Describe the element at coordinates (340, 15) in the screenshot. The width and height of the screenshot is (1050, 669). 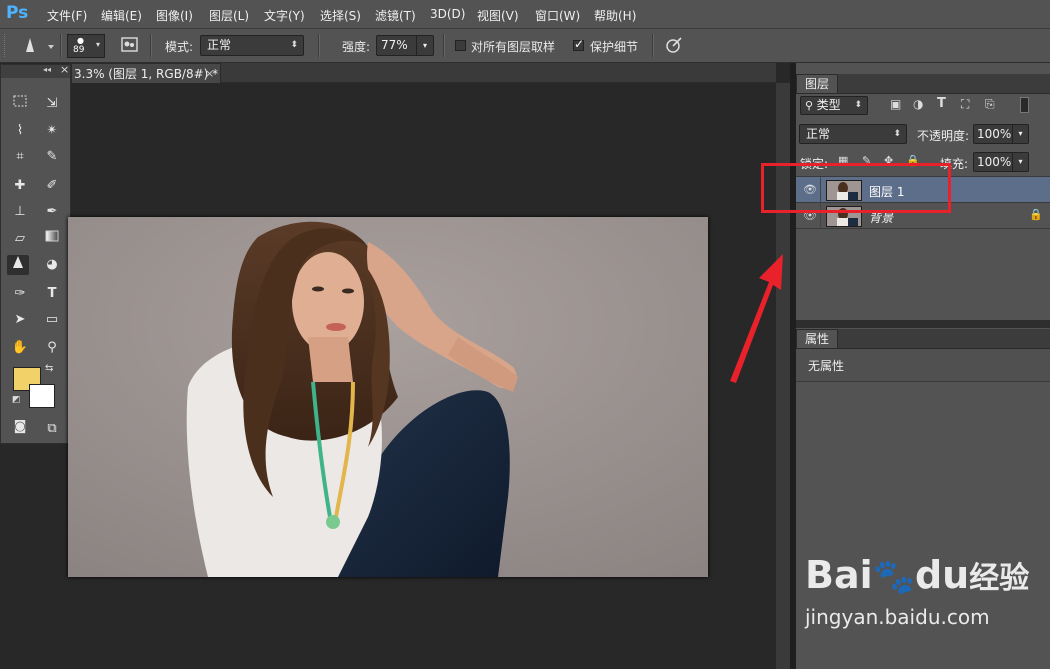
I see `menu-select: 选择(S)` at that location.